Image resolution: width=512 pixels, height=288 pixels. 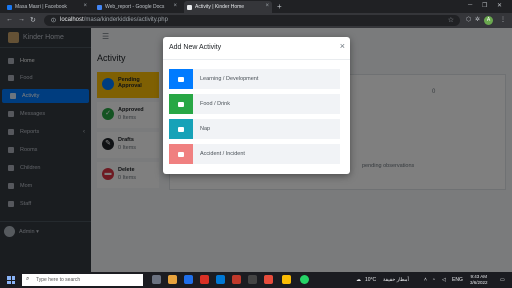 What do you see at coordinates (220, 7) in the screenshot?
I see `tab-title: Activity | Kinder Home` at bounding box center [220, 7].